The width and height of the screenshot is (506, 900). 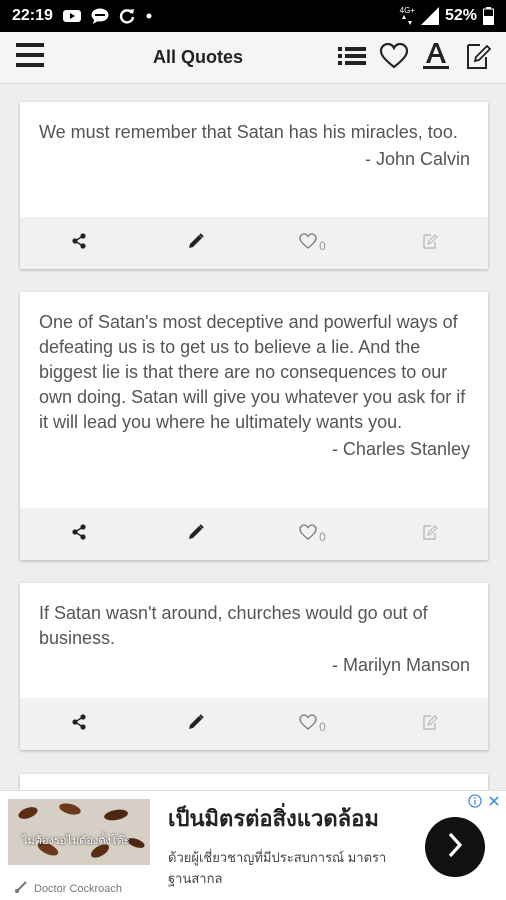 I want to click on font-button, so click(x=436, y=58).